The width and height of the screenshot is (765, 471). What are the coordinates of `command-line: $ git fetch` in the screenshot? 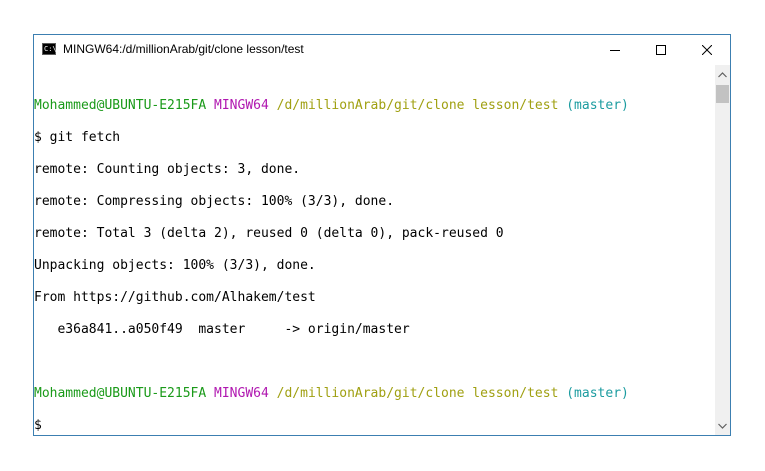 It's located at (77, 137).